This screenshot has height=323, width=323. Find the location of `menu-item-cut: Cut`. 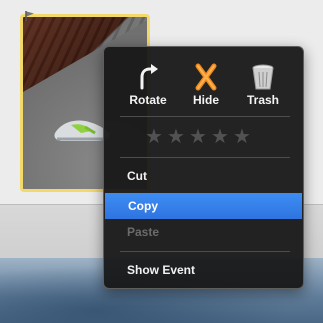

menu-item-cut: Cut is located at coordinates (203, 176).